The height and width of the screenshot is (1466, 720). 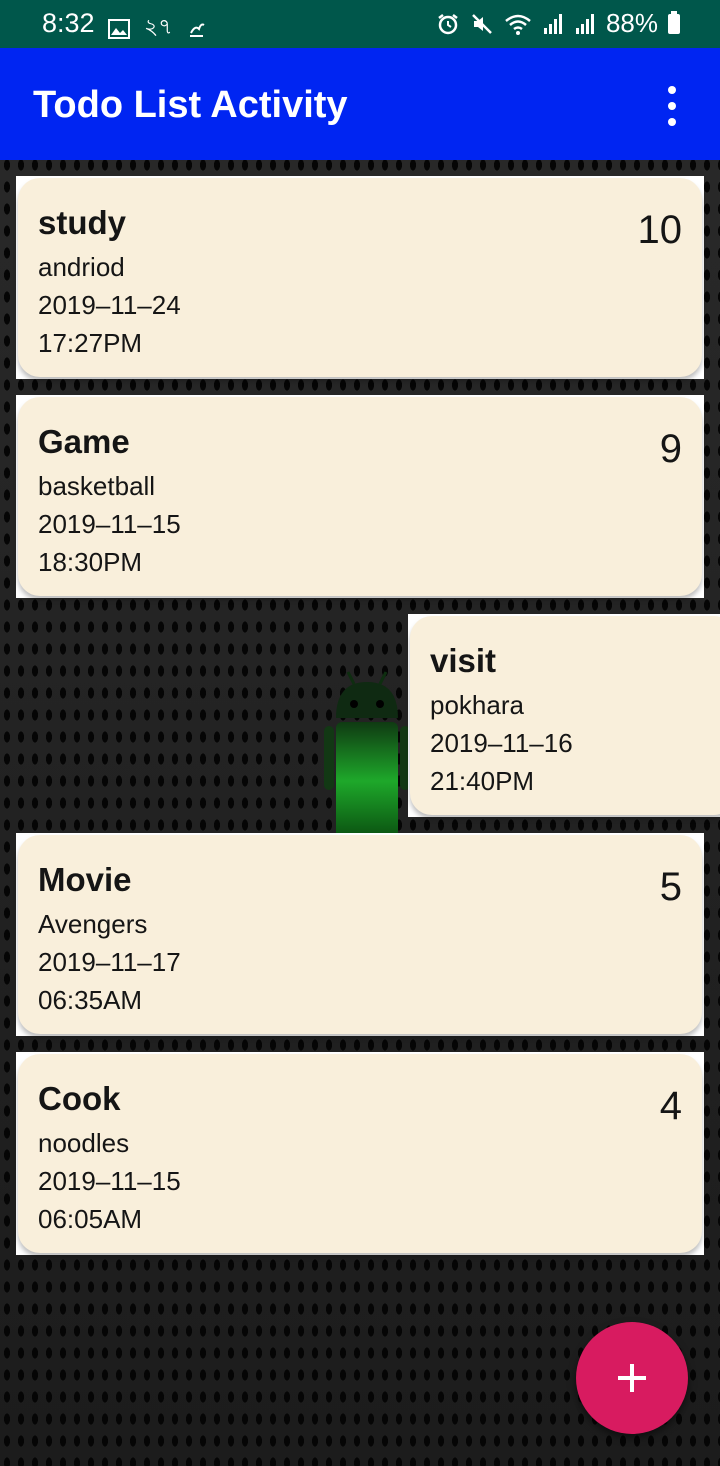 What do you see at coordinates (477, 705) in the screenshot?
I see `todo-description: pokhara` at bounding box center [477, 705].